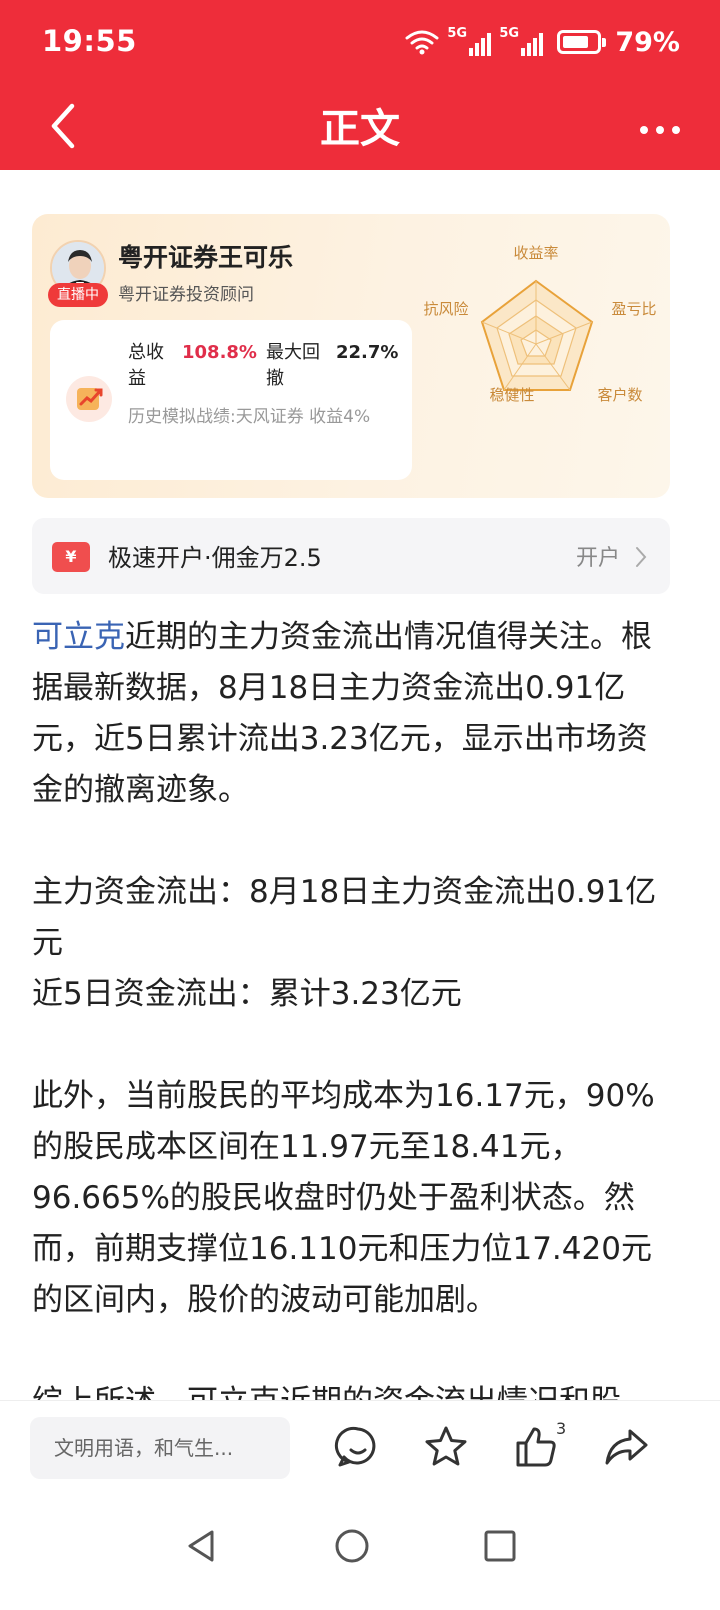  What do you see at coordinates (186, 295) in the screenshot?
I see `advisor-role: 粤开证券投资顾问` at bounding box center [186, 295].